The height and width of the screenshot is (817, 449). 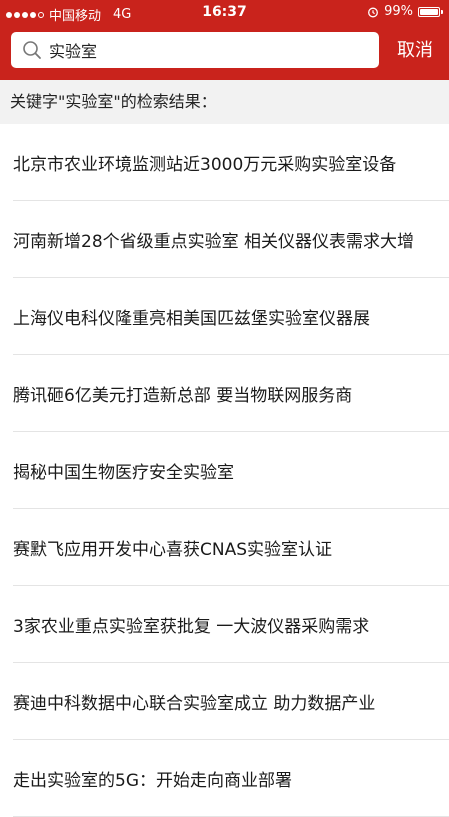 I want to click on status-bar: 中国移动 4G 16:37 99%, so click(x=224, y=13).